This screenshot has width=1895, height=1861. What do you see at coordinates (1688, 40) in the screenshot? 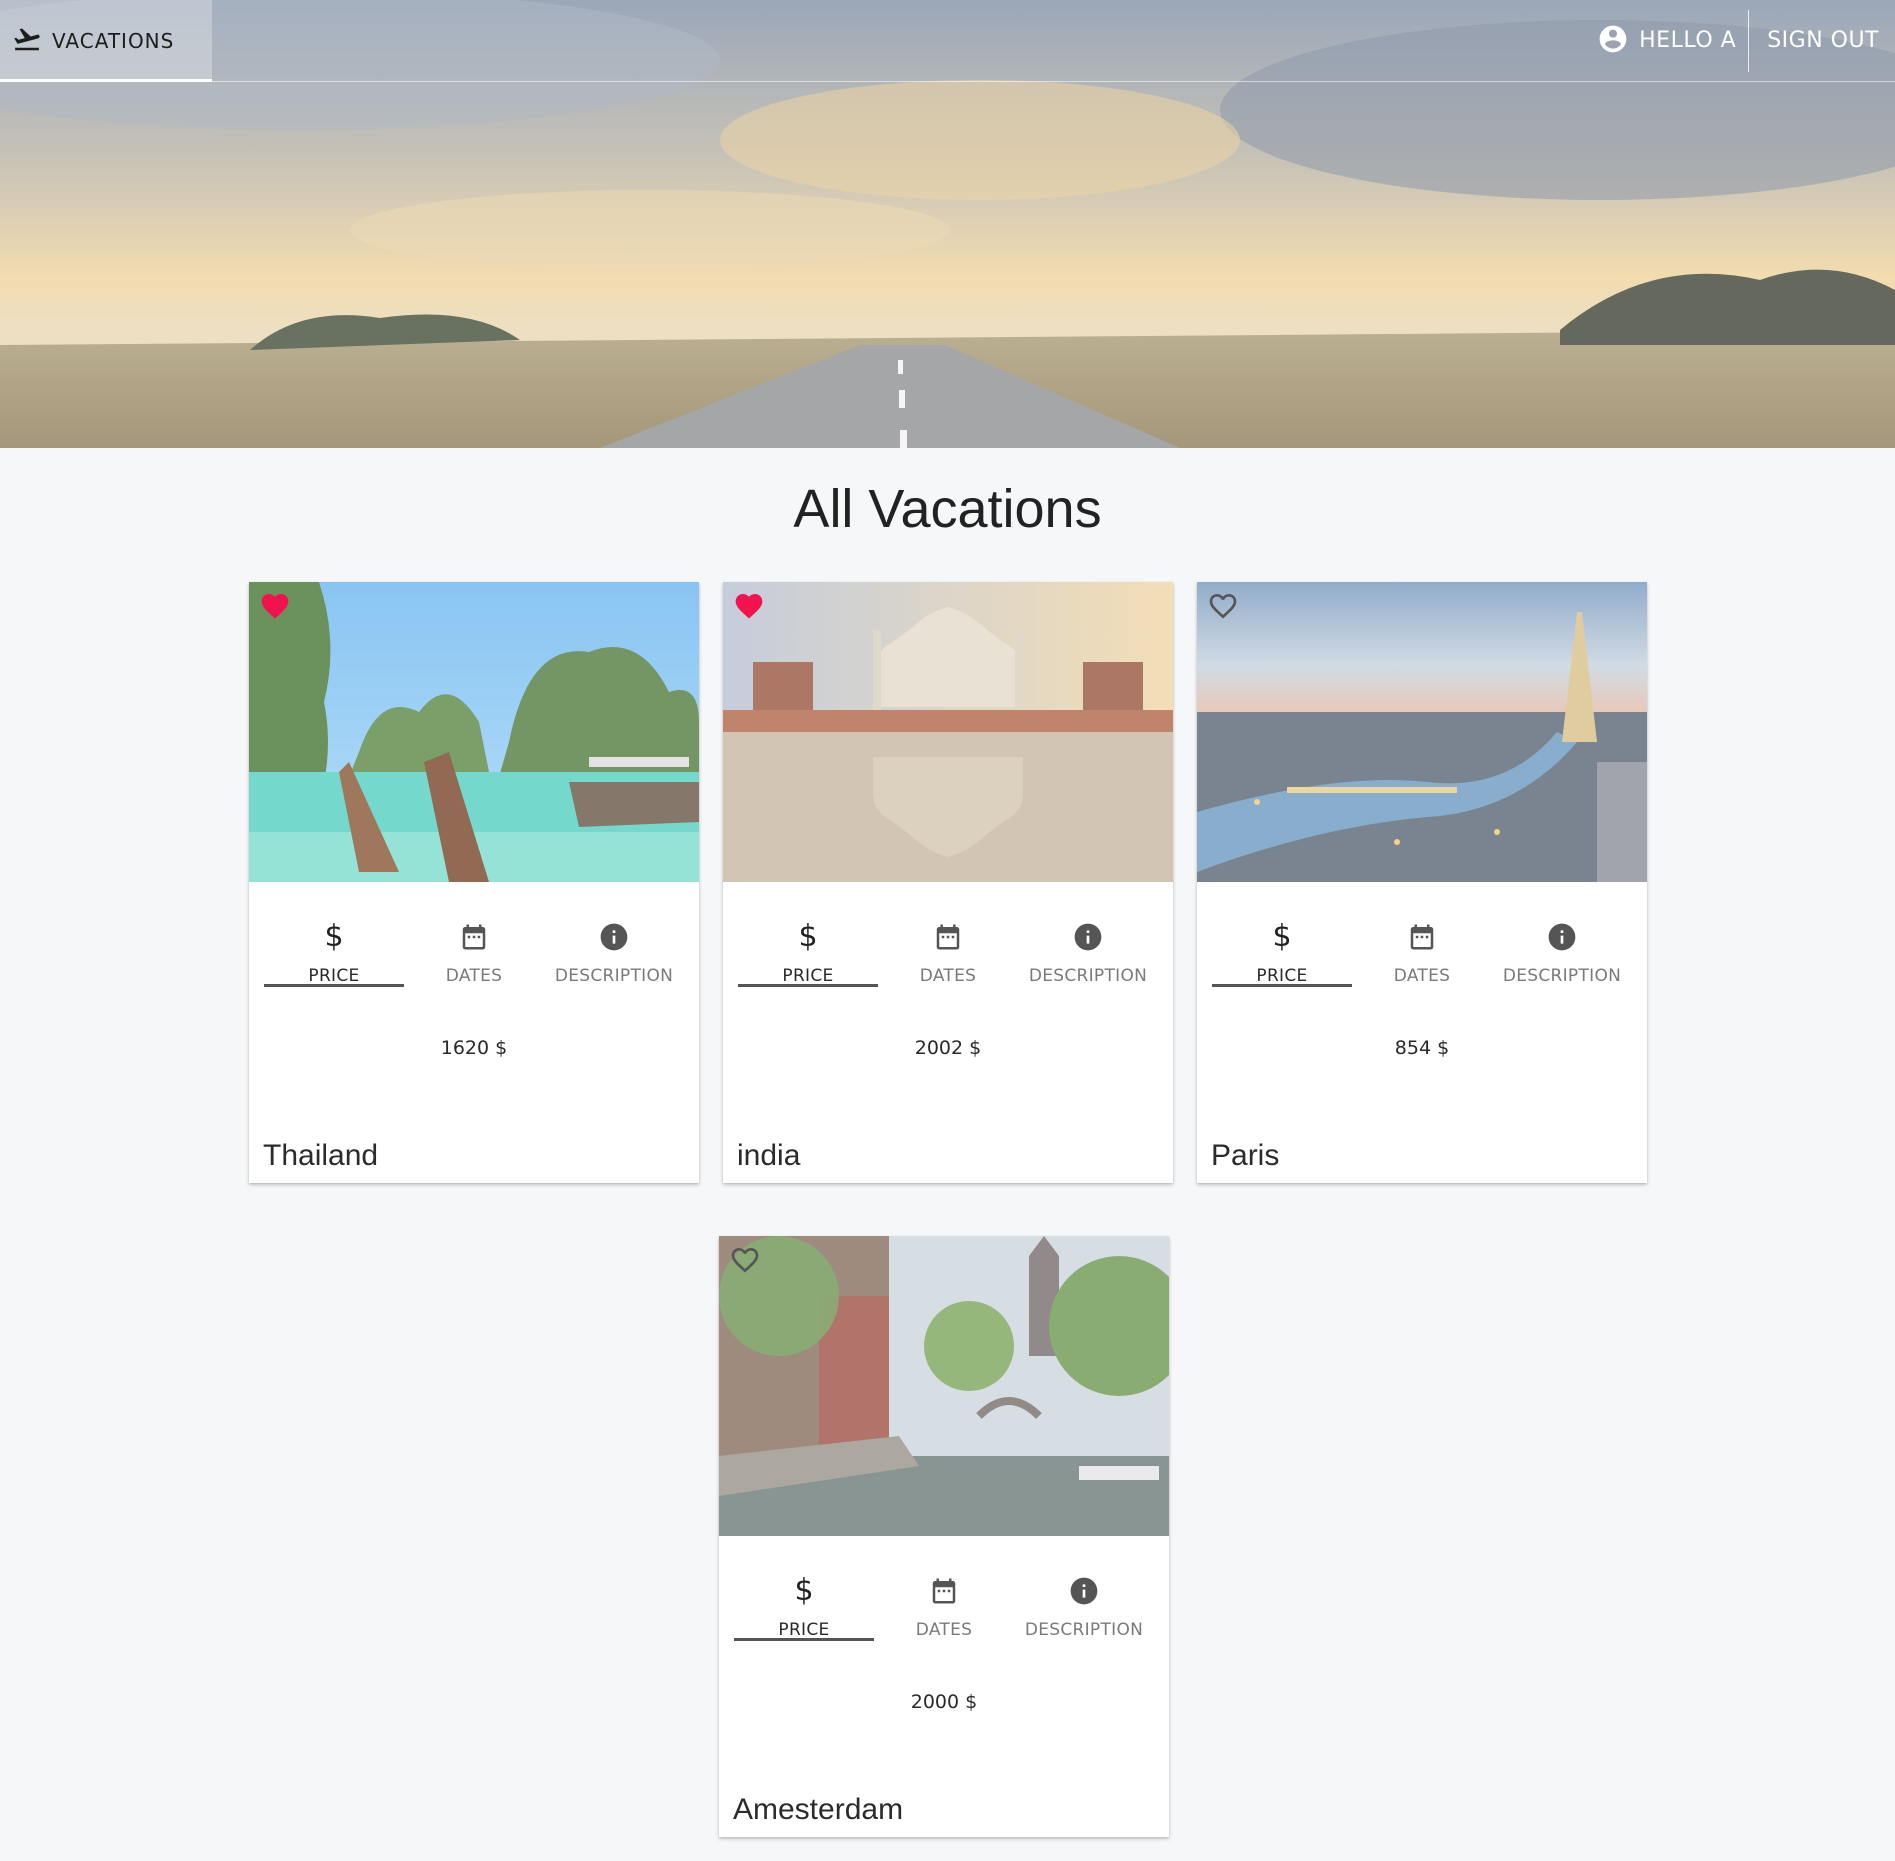
I see `user-greeting: HELLO A` at bounding box center [1688, 40].